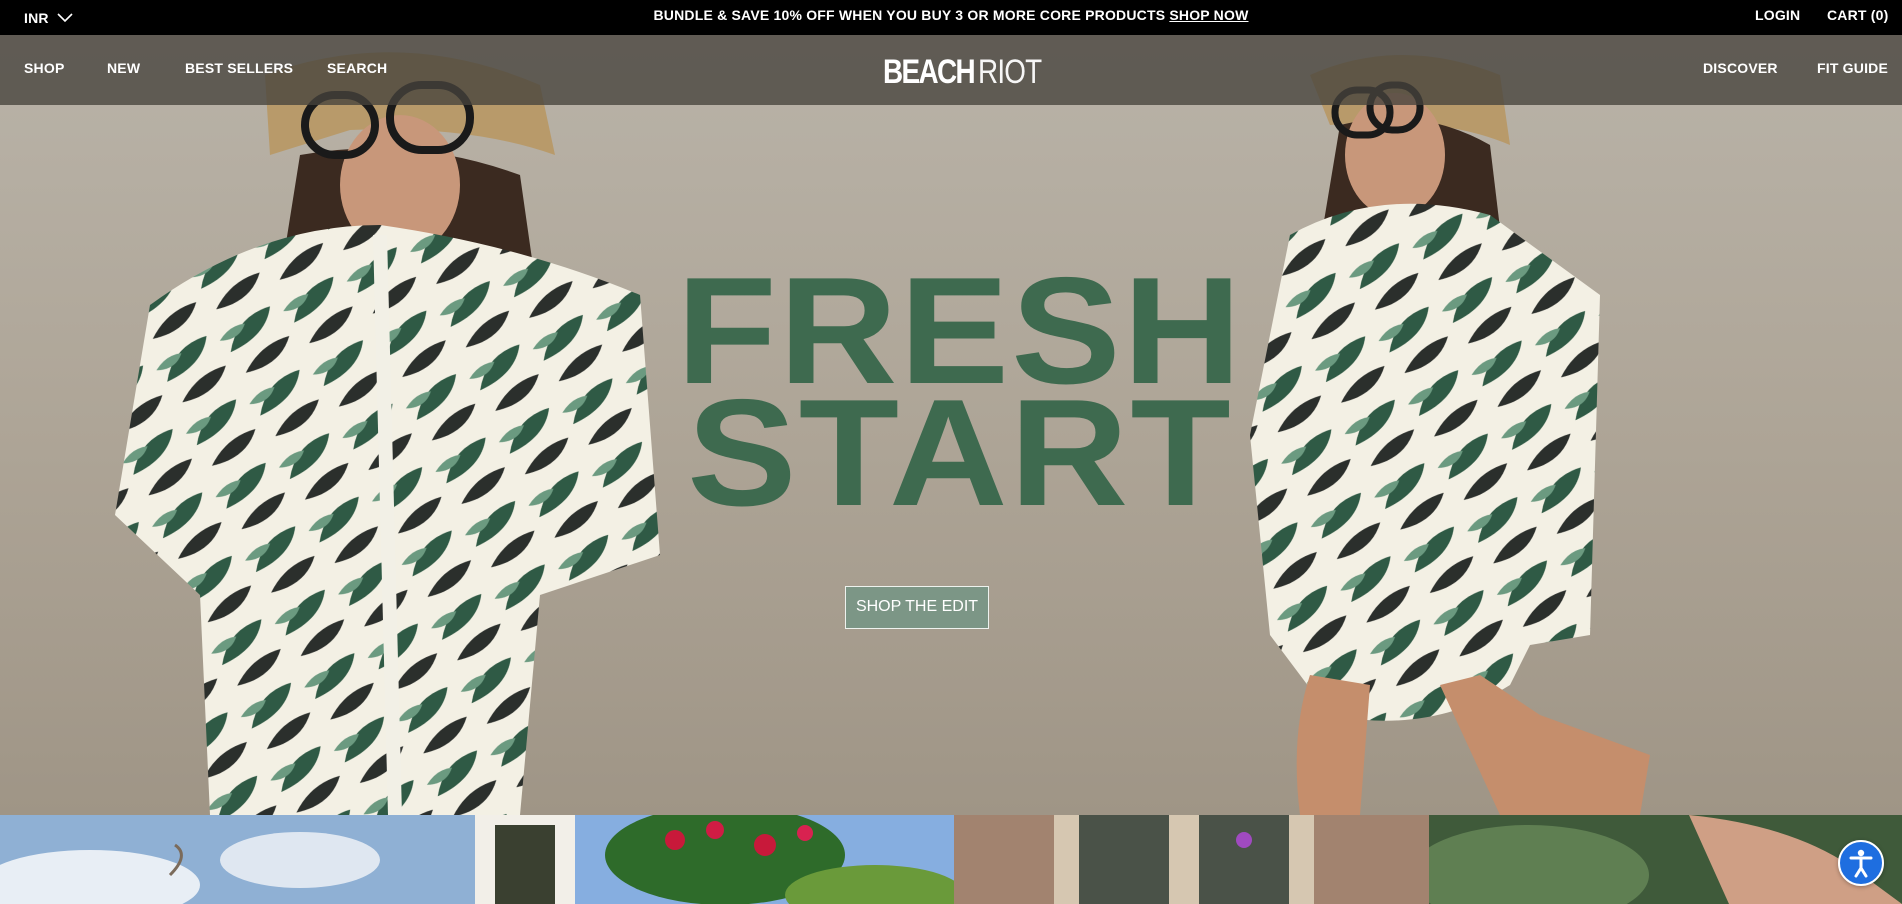 Image resolution: width=1902 pixels, height=904 pixels. I want to click on headline-line-2: START, so click(960, 453).